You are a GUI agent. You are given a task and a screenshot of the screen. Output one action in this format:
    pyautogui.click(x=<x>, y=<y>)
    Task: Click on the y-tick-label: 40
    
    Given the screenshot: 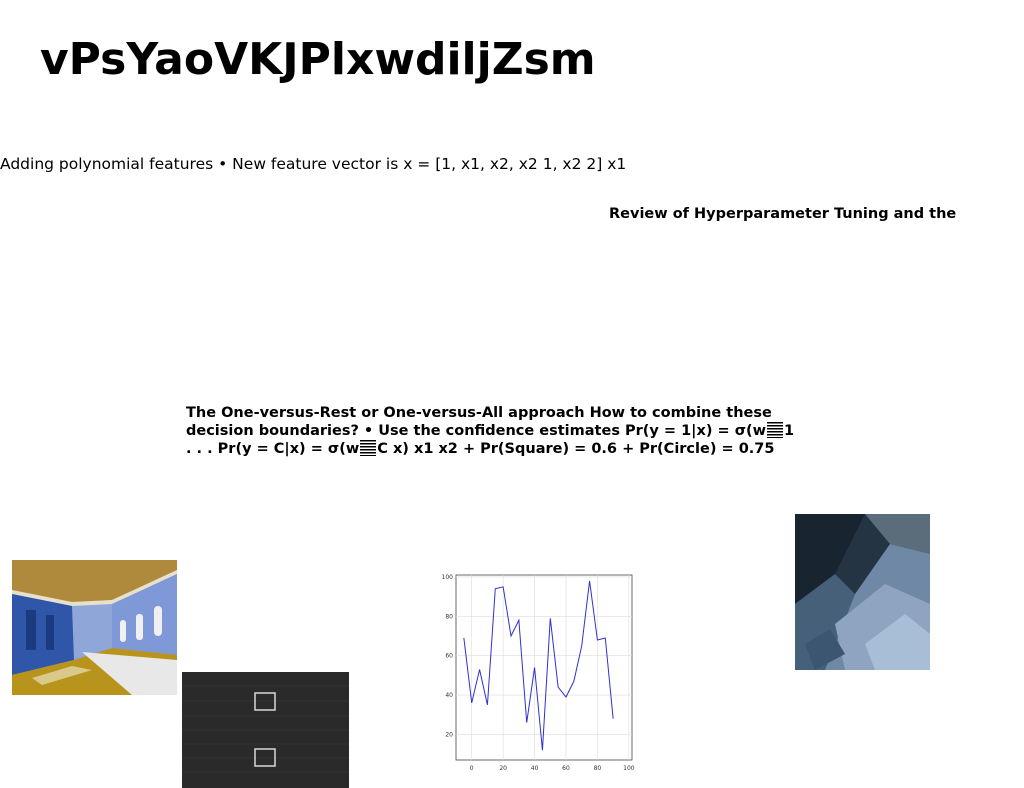 What is the action you would take?
    pyautogui.click(x=449, y=695)
    